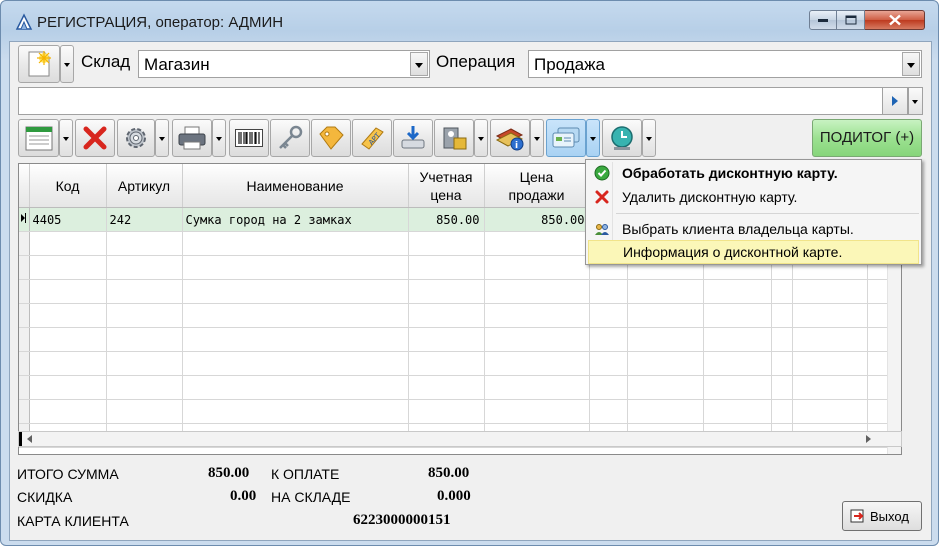 Image resolution: width=939 pixels, height=546 pixels. Describe the element at coordinates (68, 219) in the screenshot. I see `cell-code: 4405` at that location.